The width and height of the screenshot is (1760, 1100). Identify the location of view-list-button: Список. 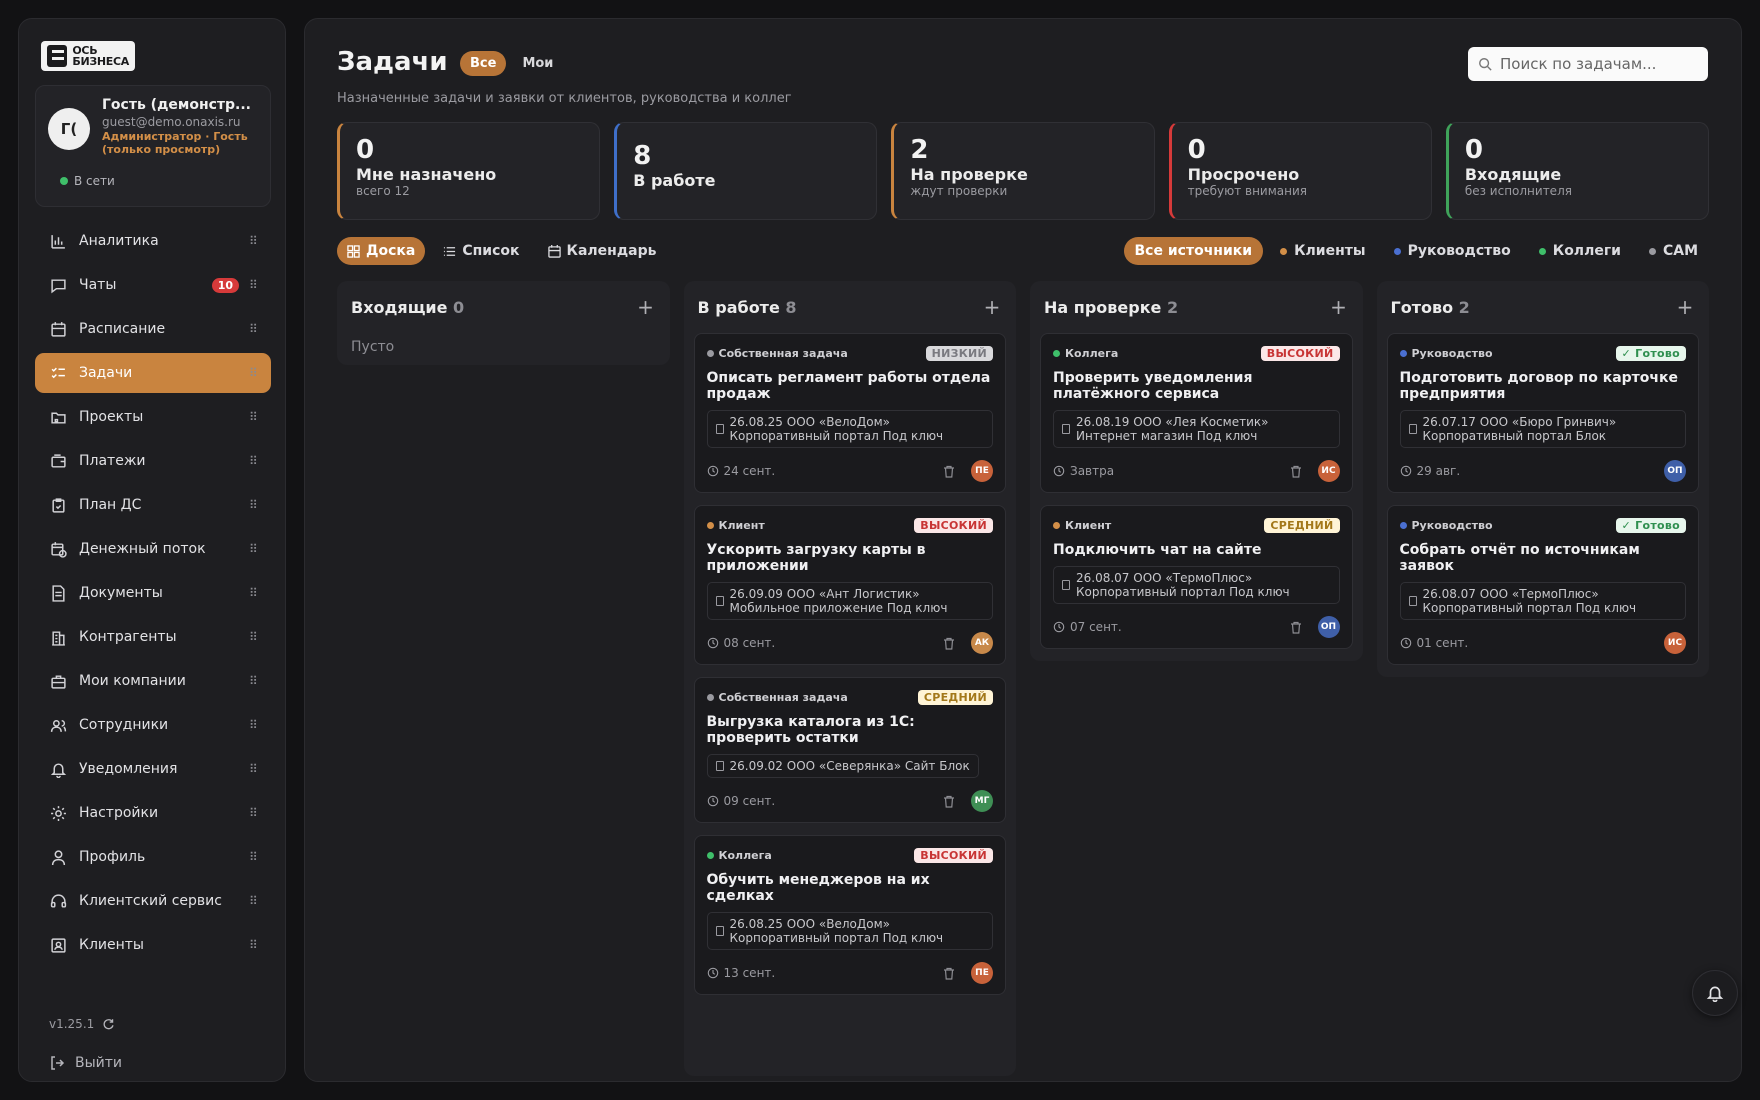
(481, 251).